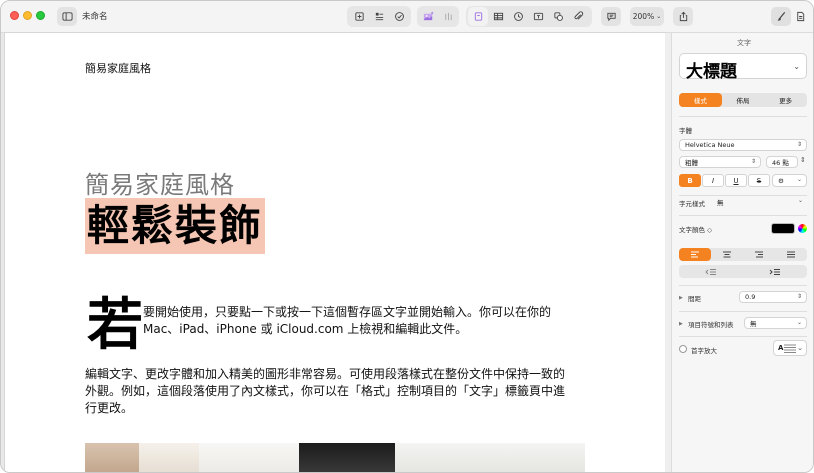  Describe the element at coordinates (518, 16) in the screenshot. I see `chart-button` at that location.